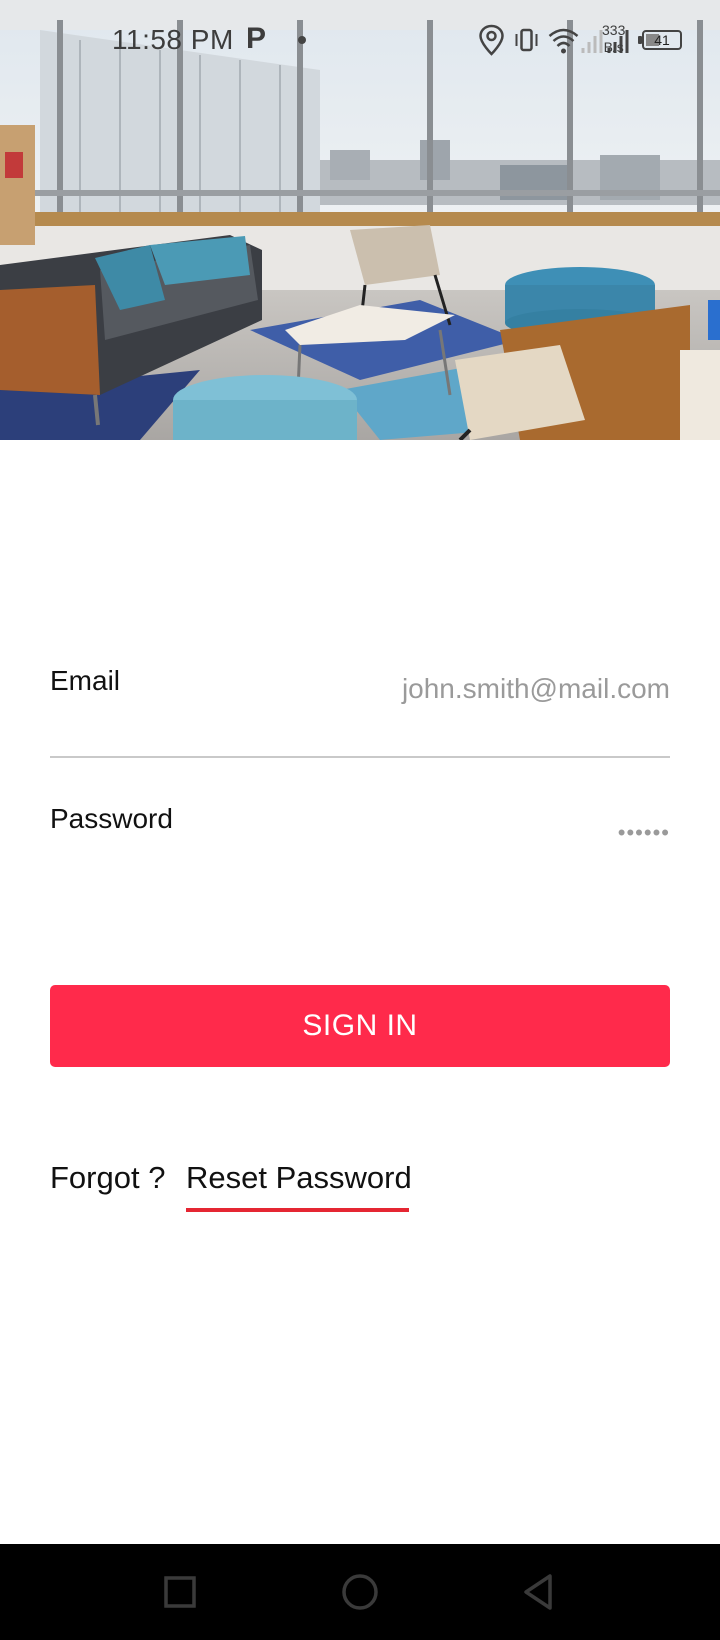 Image resolution: width=720 pixels, height=1640 pixels. Describe the element at coordinates (526, 40) in the screenshot. I see `vibrate-icon` at that location.